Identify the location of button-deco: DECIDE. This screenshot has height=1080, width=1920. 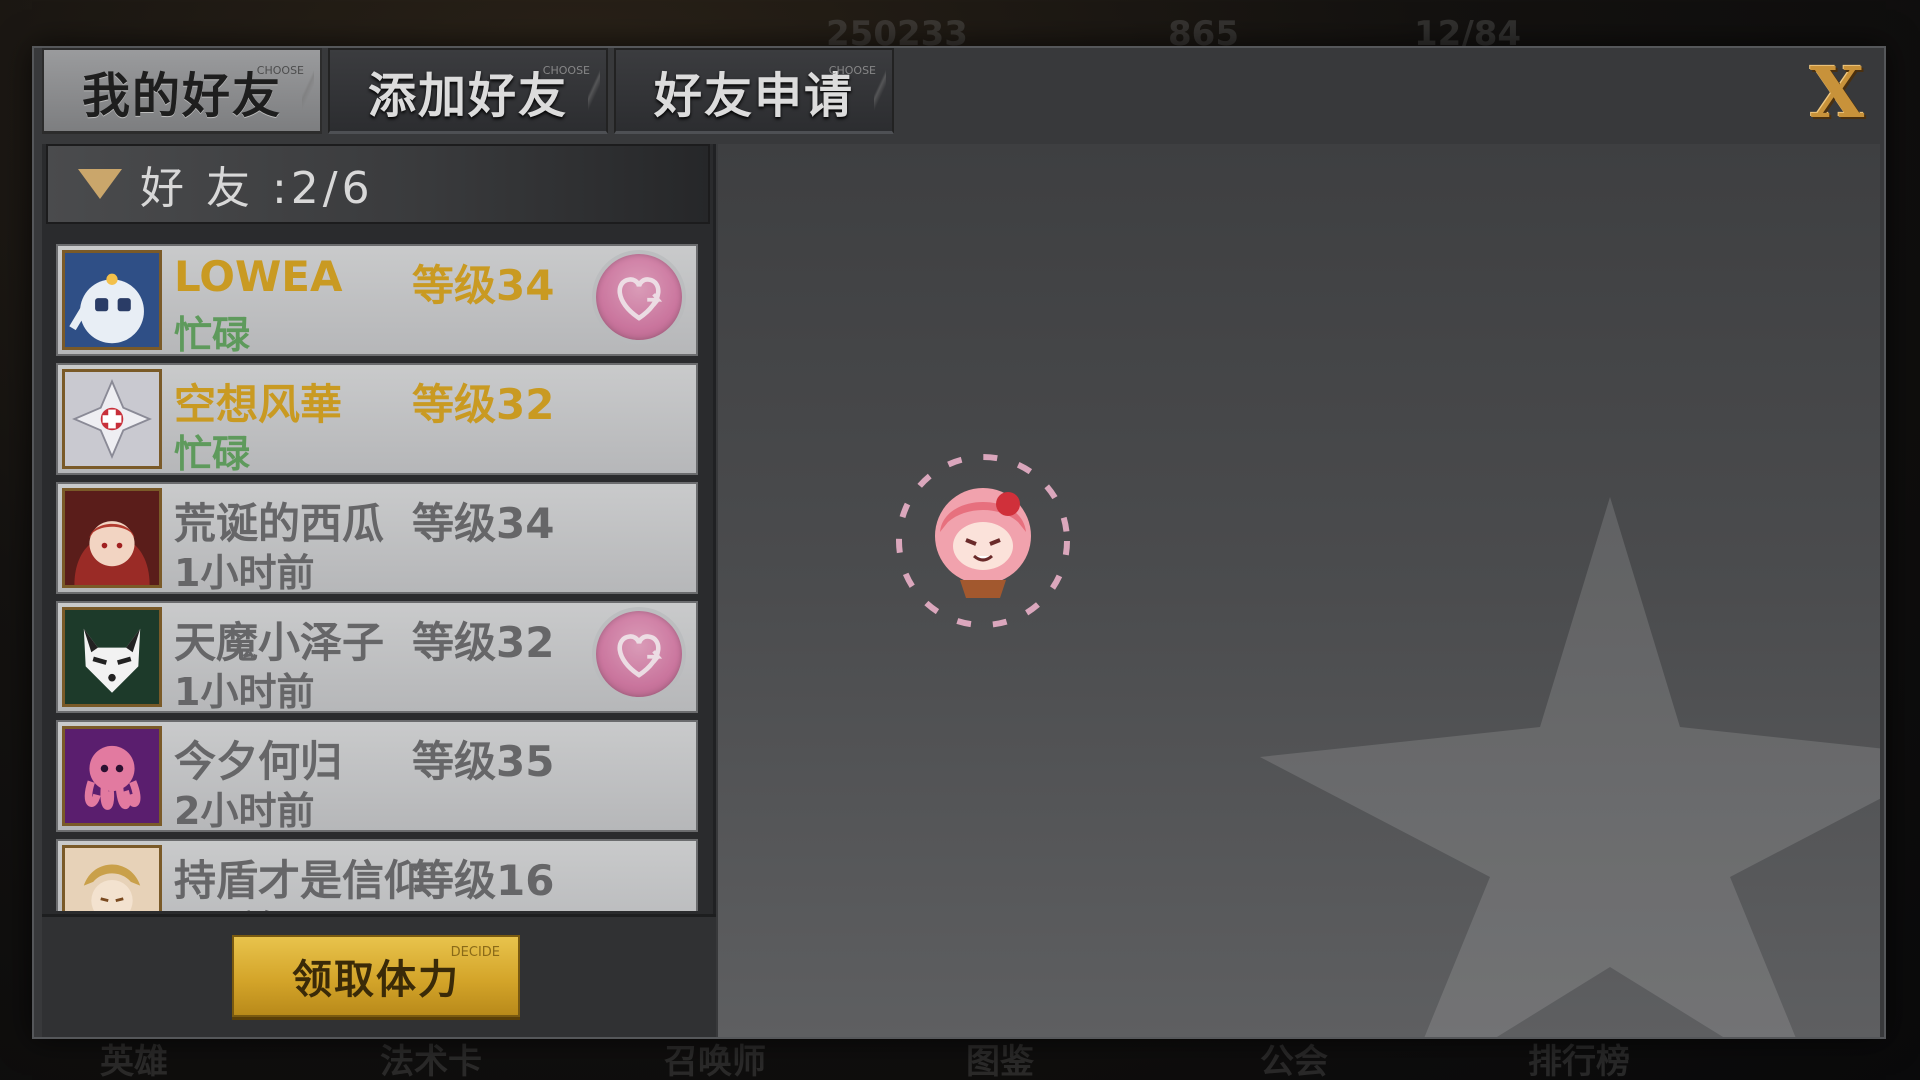
(475, 952).